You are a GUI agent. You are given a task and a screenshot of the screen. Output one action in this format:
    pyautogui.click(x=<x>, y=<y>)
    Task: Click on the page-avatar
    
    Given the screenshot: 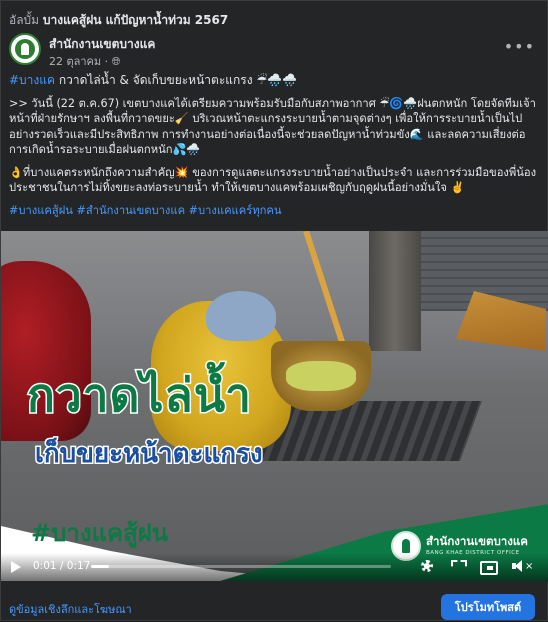 What is the action you would take?
    pyautogui.click(x=25, y=49)
    